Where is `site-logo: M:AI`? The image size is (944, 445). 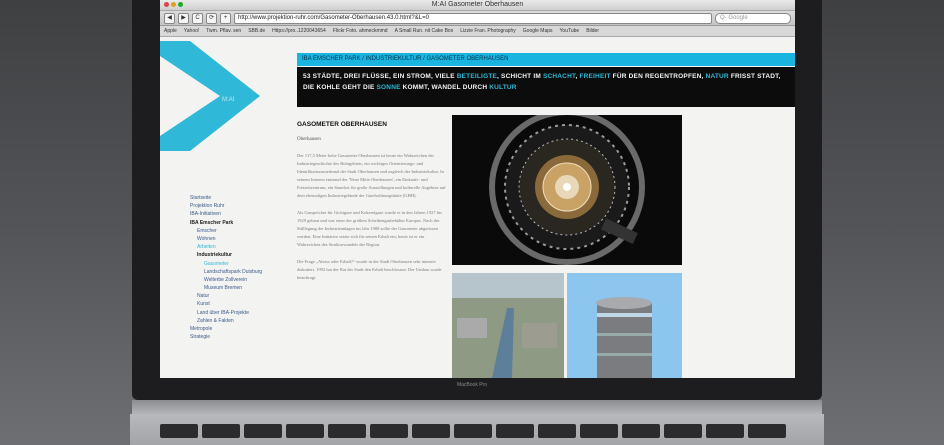 site-logo: M:AI is located at coordinates (210, 96).